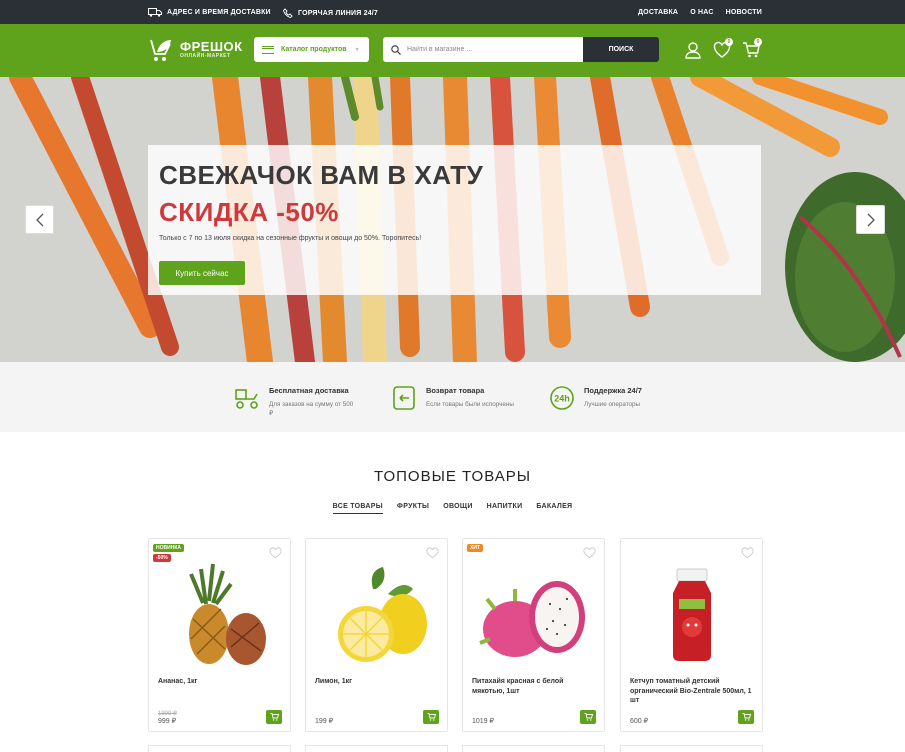  I want to click on product-old-price: 1999 ₽, so click(167, 714).